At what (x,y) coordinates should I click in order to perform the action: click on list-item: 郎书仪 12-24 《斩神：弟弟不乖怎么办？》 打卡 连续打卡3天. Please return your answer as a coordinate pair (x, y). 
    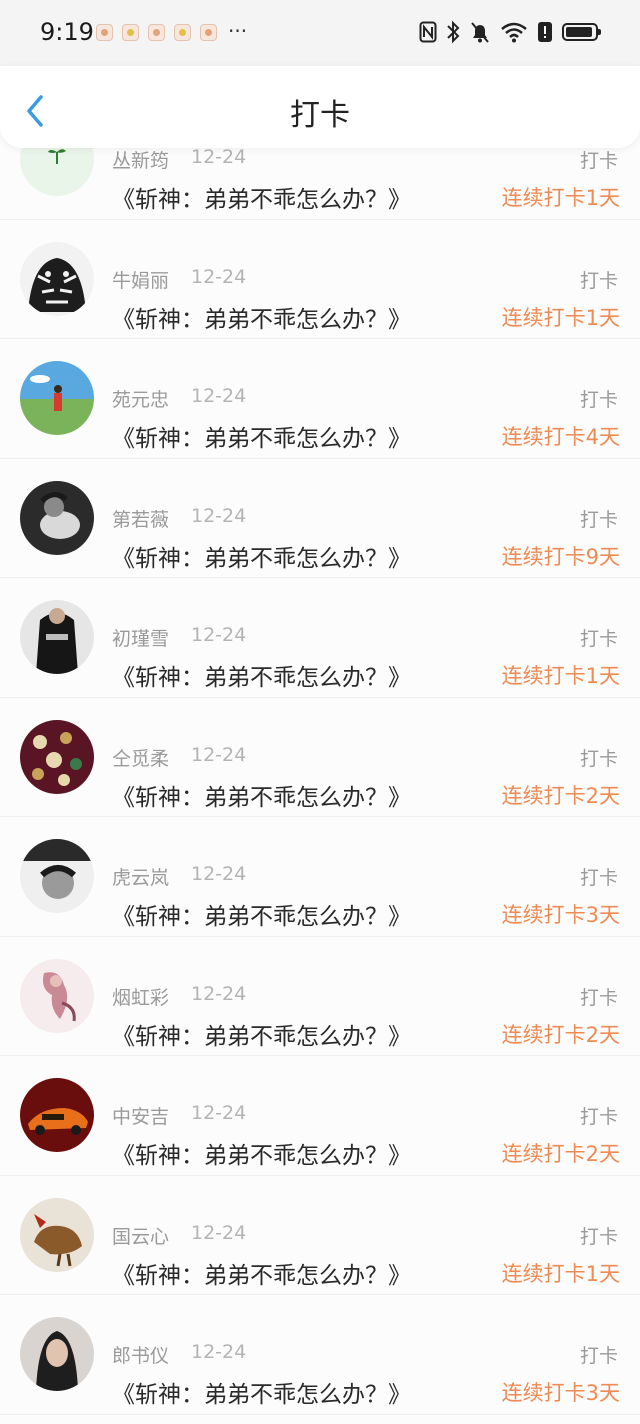
    Looking at the image, I should click on (320, 1355).